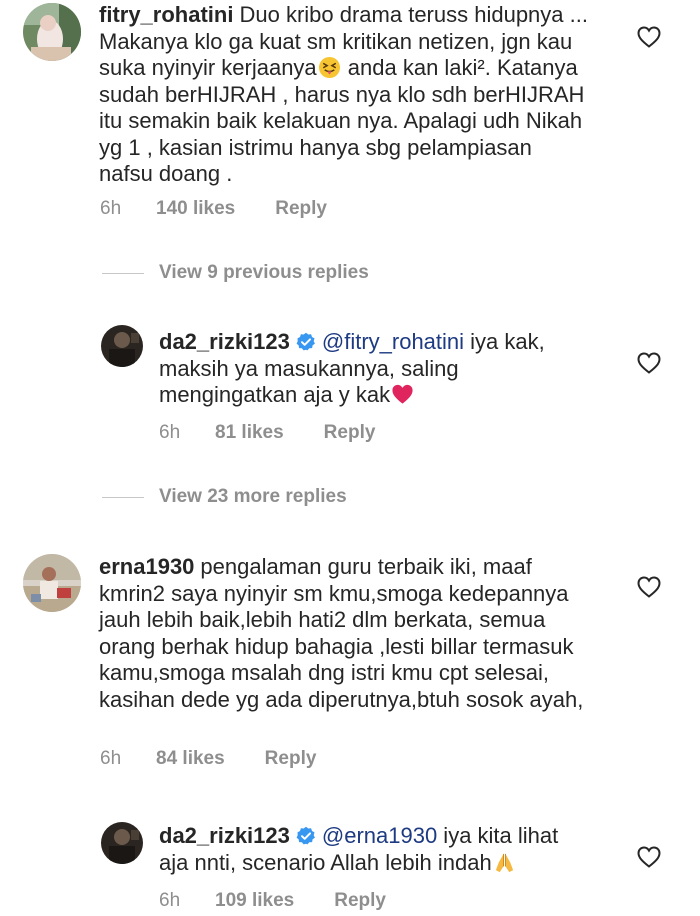 Image resolution: width=700 pixels, height=916 pixels. I want to click on view-replies-label: View 23 more replies, so click(253, 496).